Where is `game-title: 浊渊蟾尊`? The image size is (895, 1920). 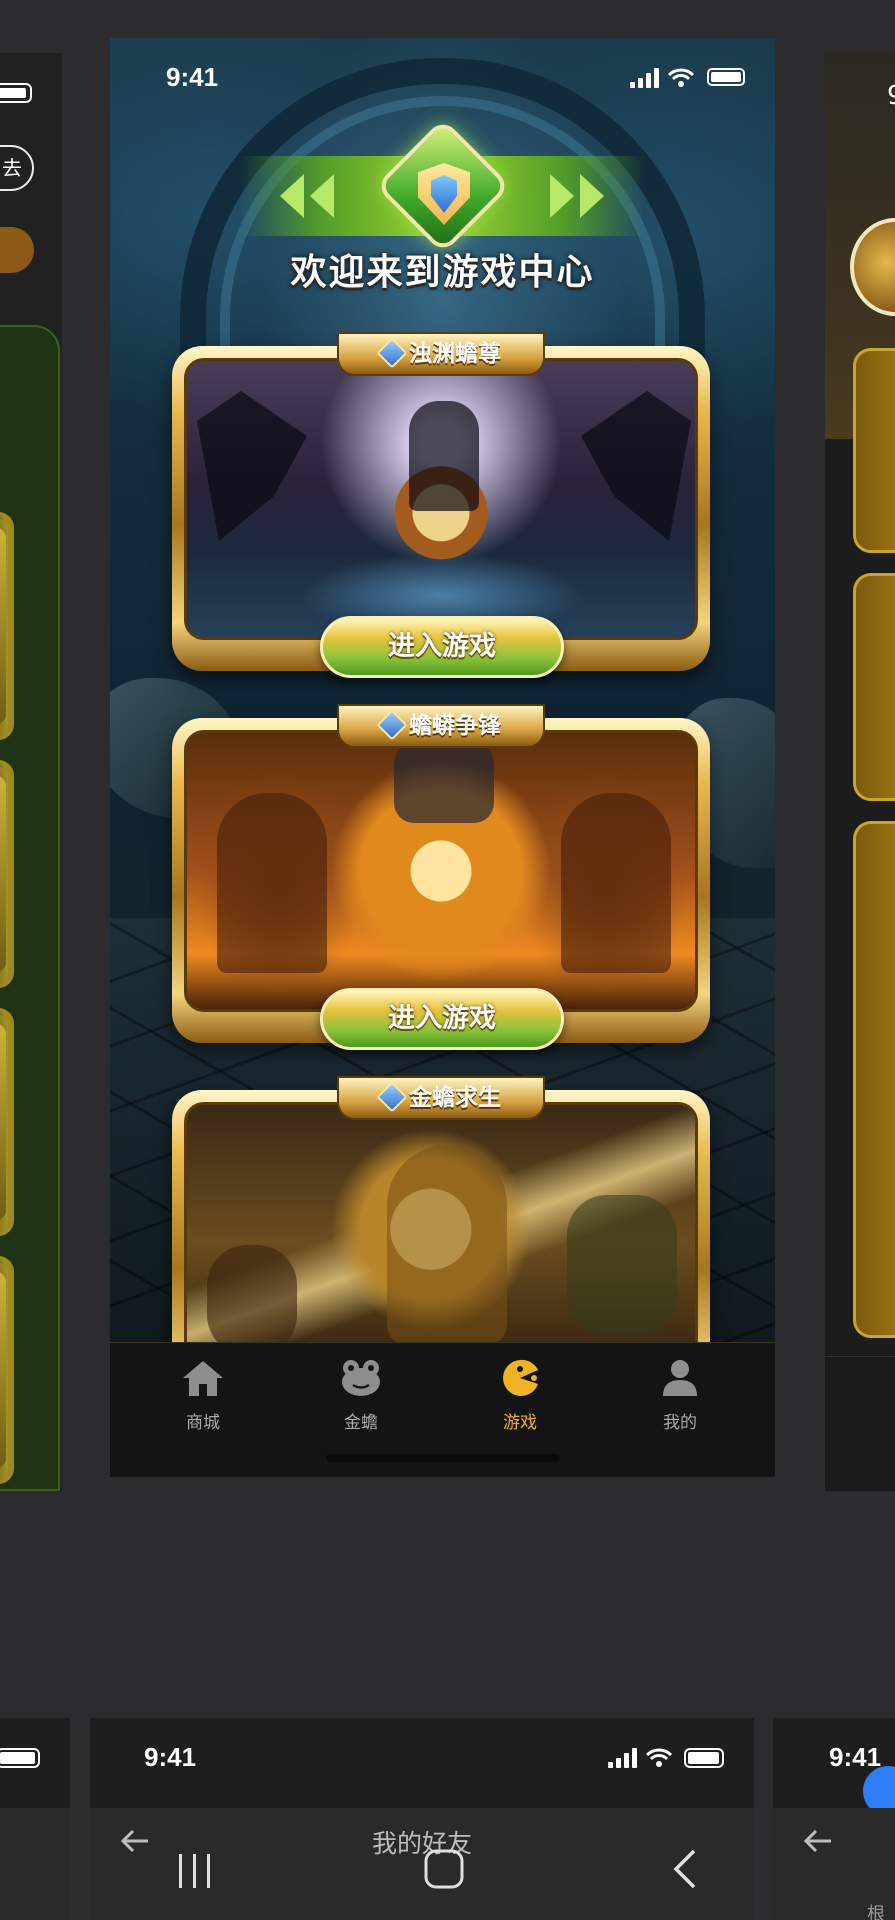
game-title: 浊渊蟾尊 is located at coordinates (441, 354).